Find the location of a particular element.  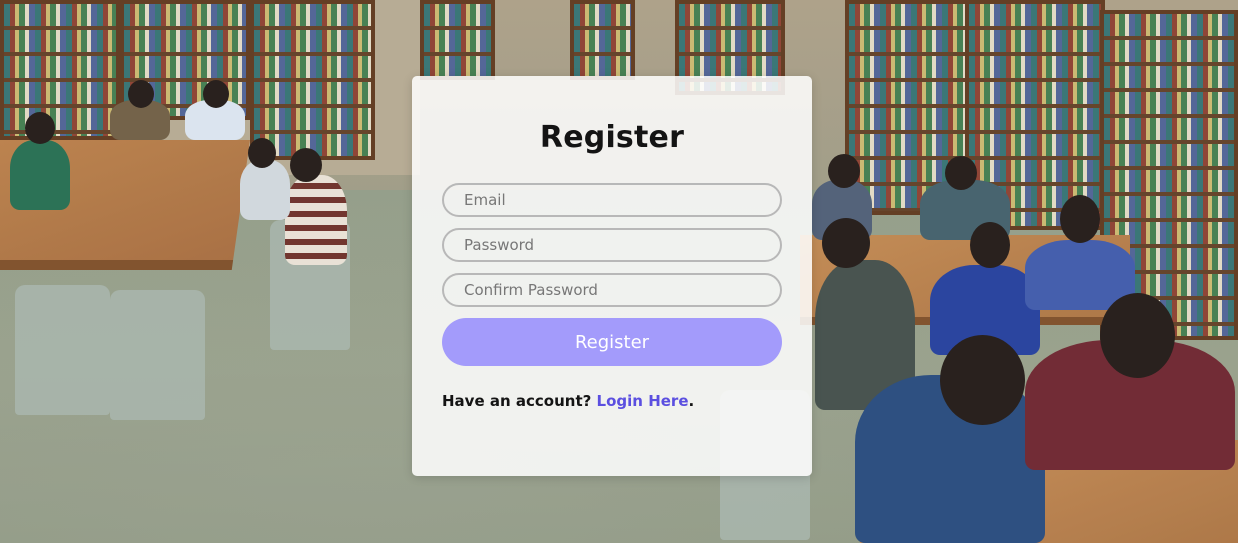

login-link: Login Here is located at coordinates (643, 401).